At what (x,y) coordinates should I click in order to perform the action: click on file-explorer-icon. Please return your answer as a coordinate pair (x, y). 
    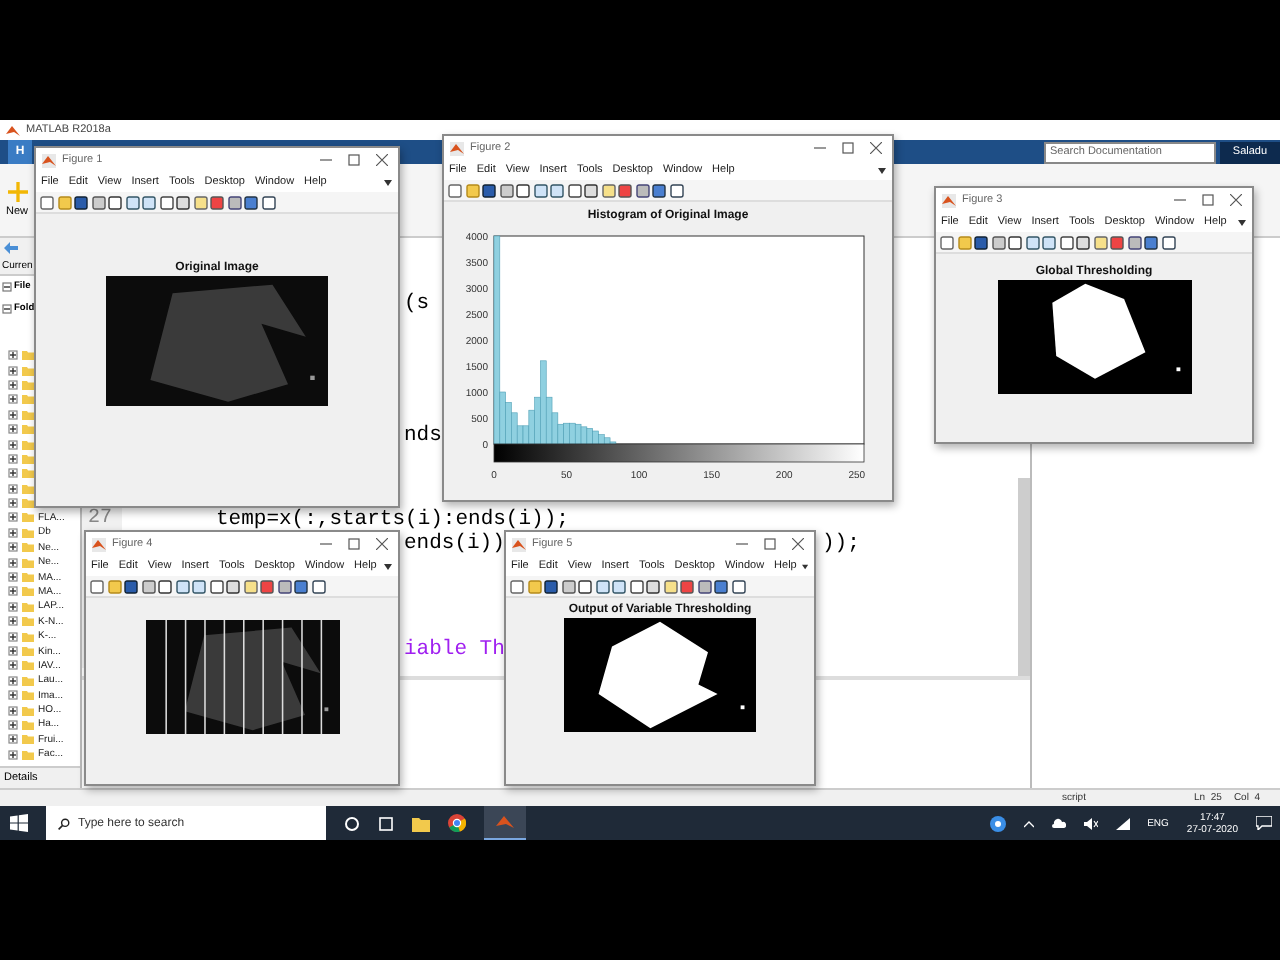
    Looking at the image, I should click on (421, 823).